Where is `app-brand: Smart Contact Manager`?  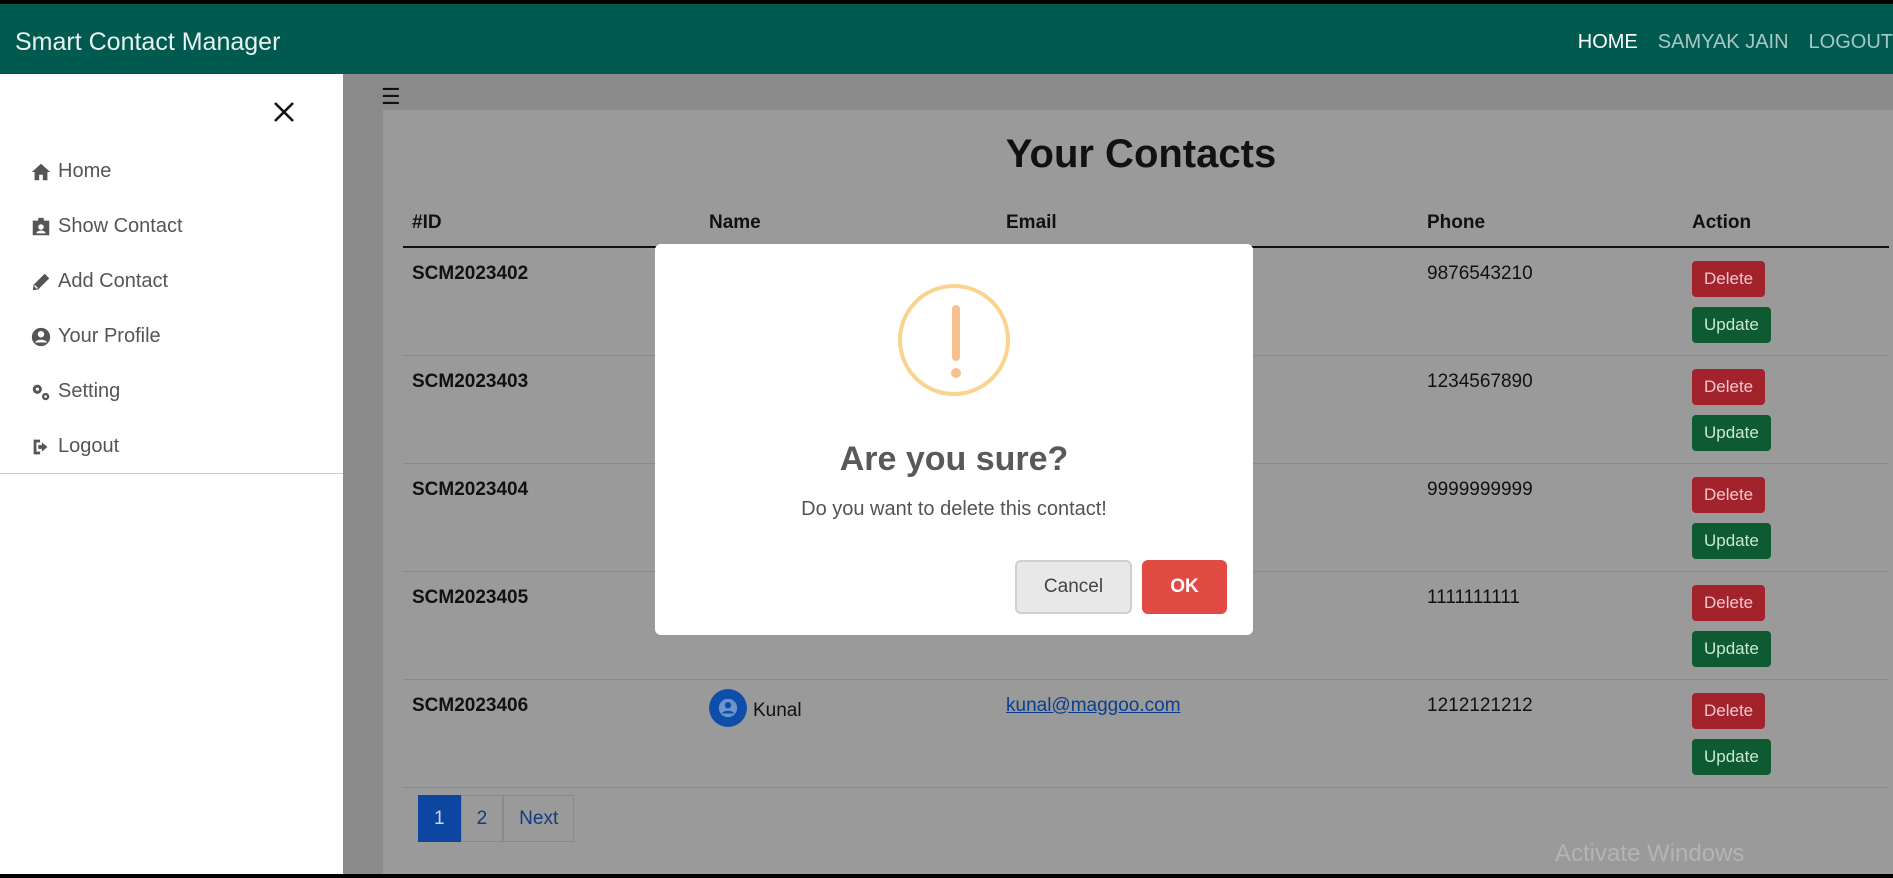 app-brand: Smart Contact Manager is located at coordinates (147, 42).